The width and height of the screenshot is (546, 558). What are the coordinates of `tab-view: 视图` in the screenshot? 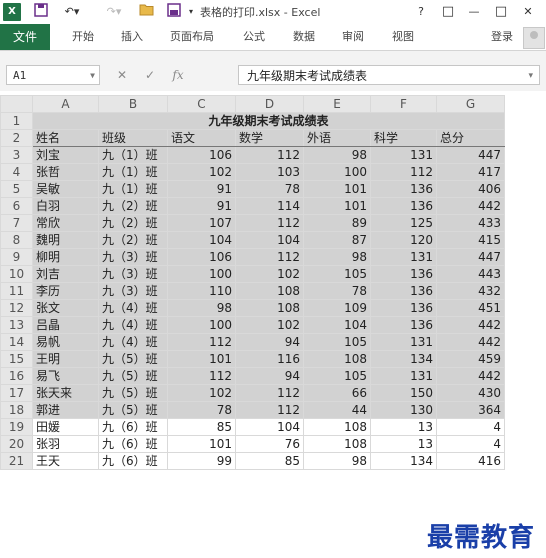 It's located at (403, 37).